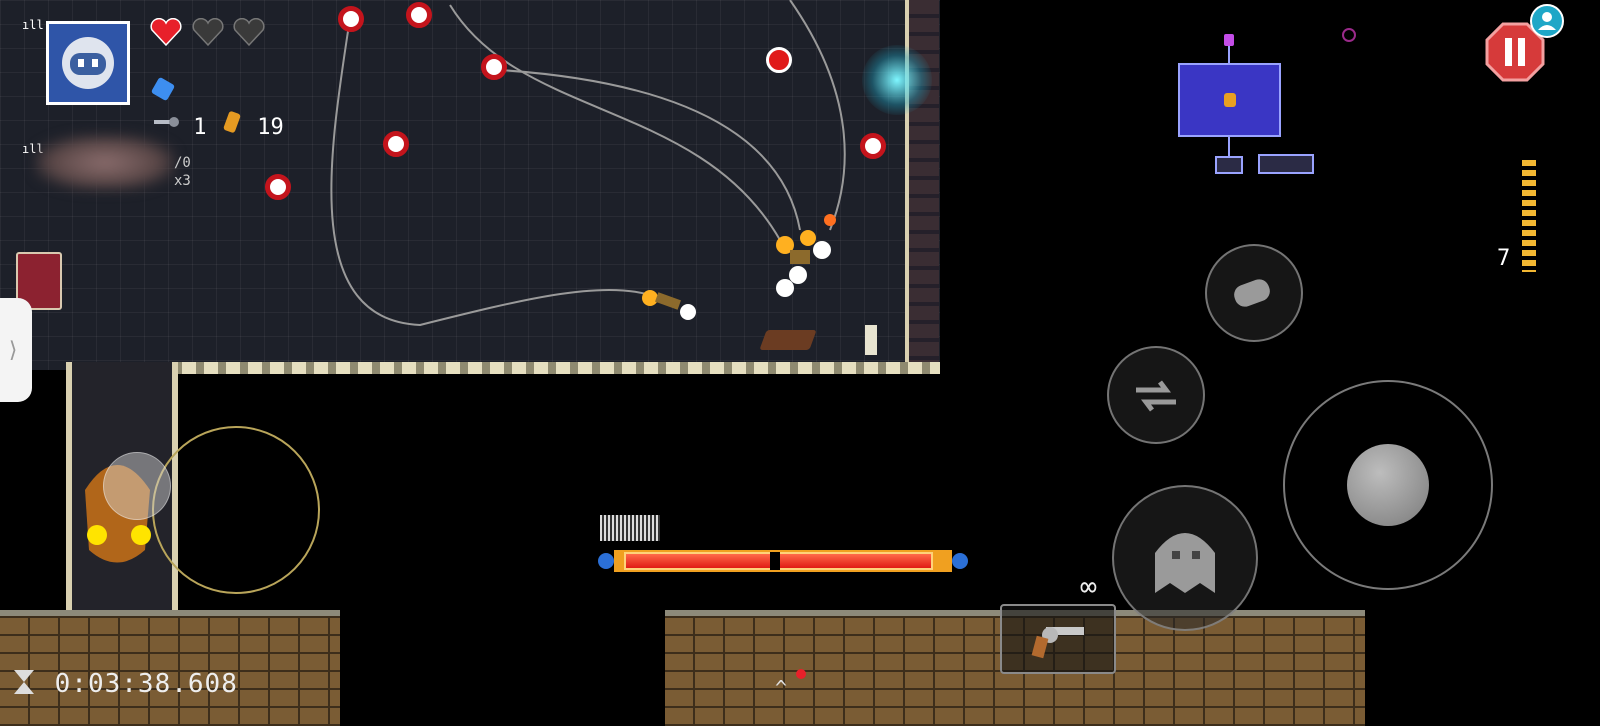  I want to click on player-rocket, so click(670, 305).